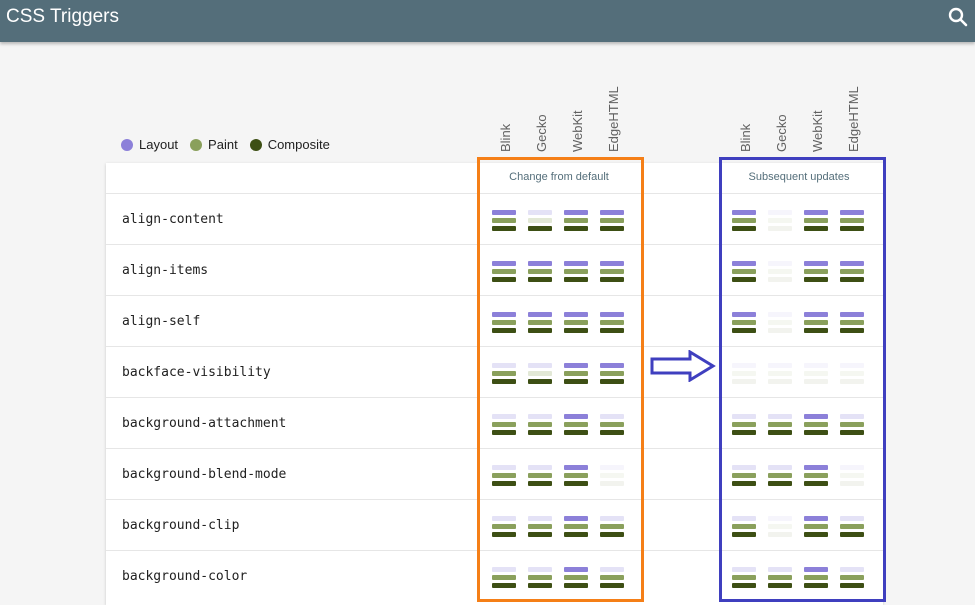 The height and width of the screenshot is (605, 975). I want to click on property-name: background-attachment, so click(204, 423).